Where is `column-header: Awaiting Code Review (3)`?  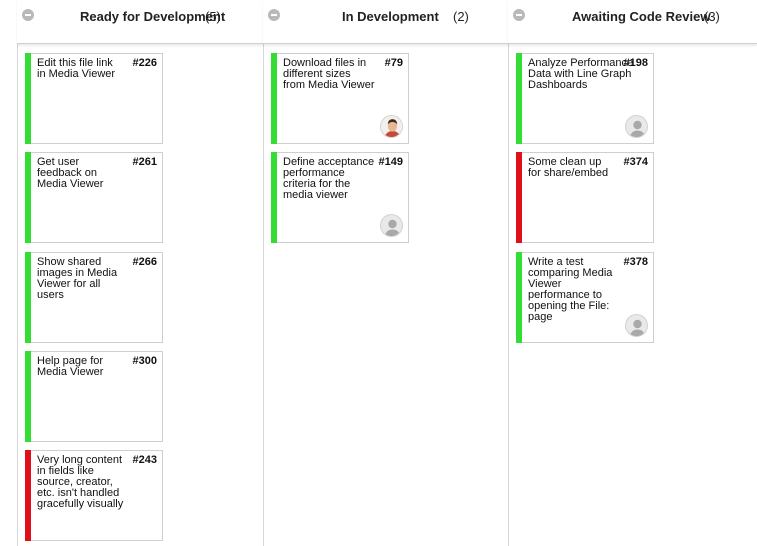 column-header: Awaiting Code Review (3) is located at coordinates (632, 22).